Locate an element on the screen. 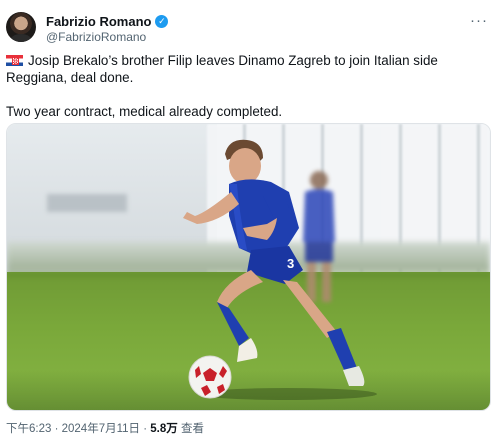 The height and width of the screenshot is (440, 500). football is located at coordinates (210, 377).